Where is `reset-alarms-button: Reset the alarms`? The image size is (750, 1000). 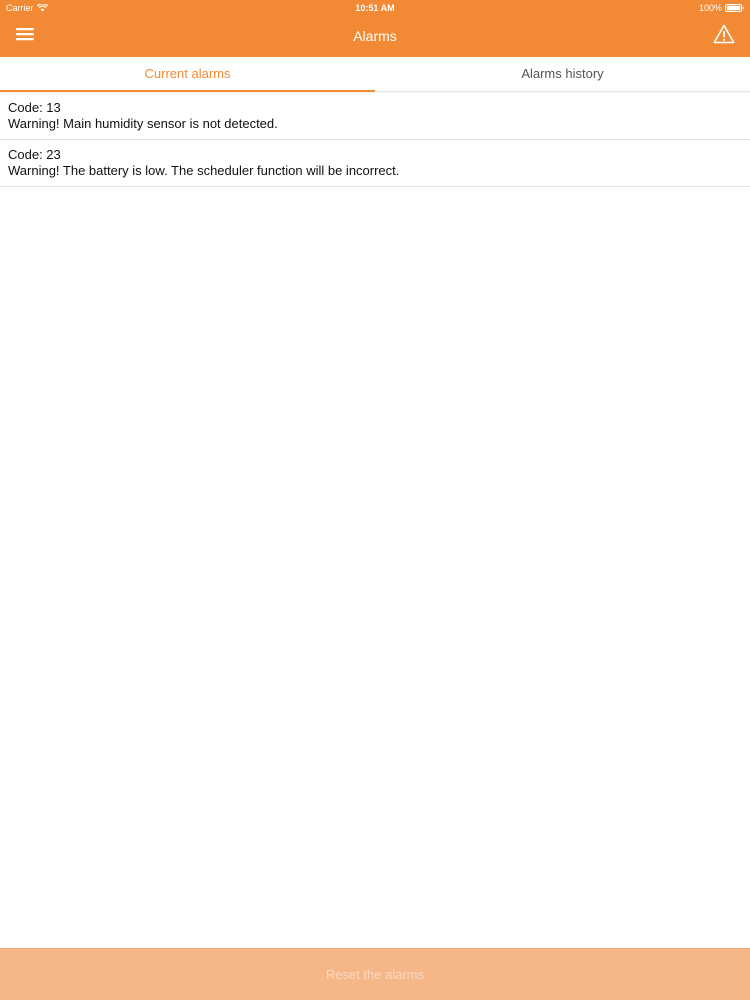
reset-alarms-button: Reset the alarms is located at coordinates (375, 974).